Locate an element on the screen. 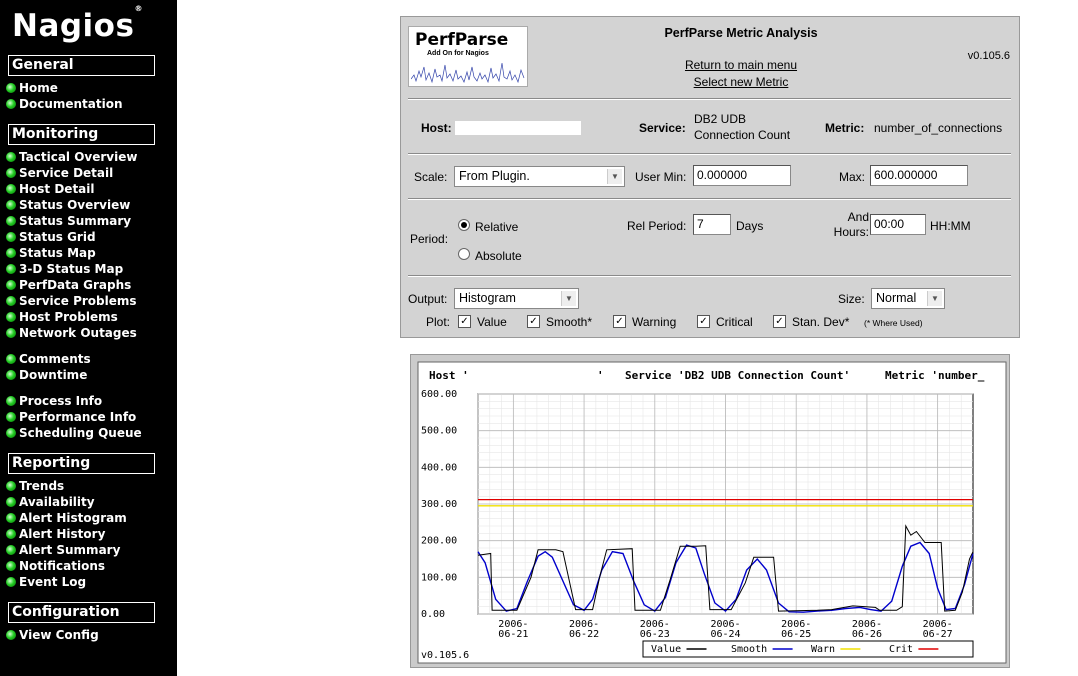  legend-label: Value is located at coordinates (666, 649).